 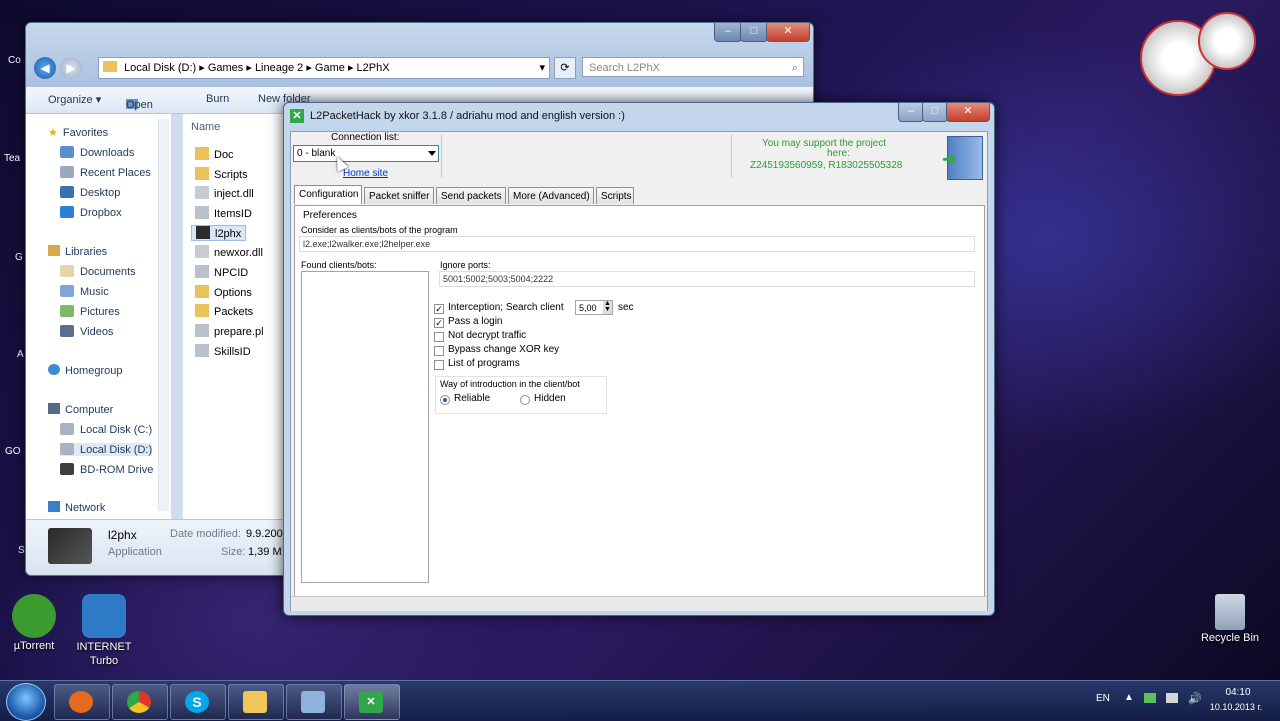 I want to click on consider-label: Consider as clients/bots of the program, so click(x=379, y=230).